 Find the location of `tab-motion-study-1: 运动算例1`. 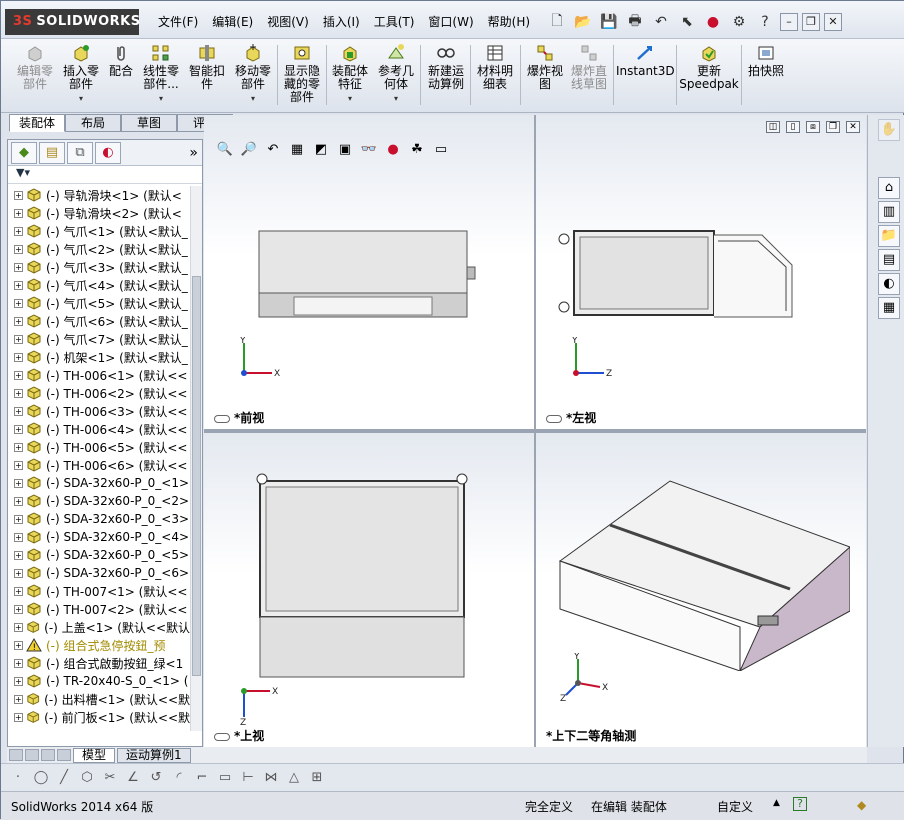

tab-motion-study-1: 运动算例1 is located at coordinates (154, 755).